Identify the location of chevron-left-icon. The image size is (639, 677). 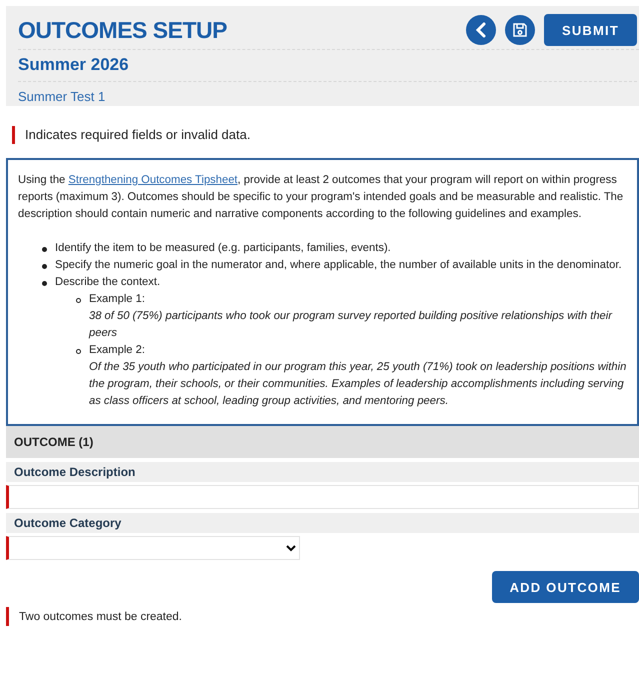
(480, 30).